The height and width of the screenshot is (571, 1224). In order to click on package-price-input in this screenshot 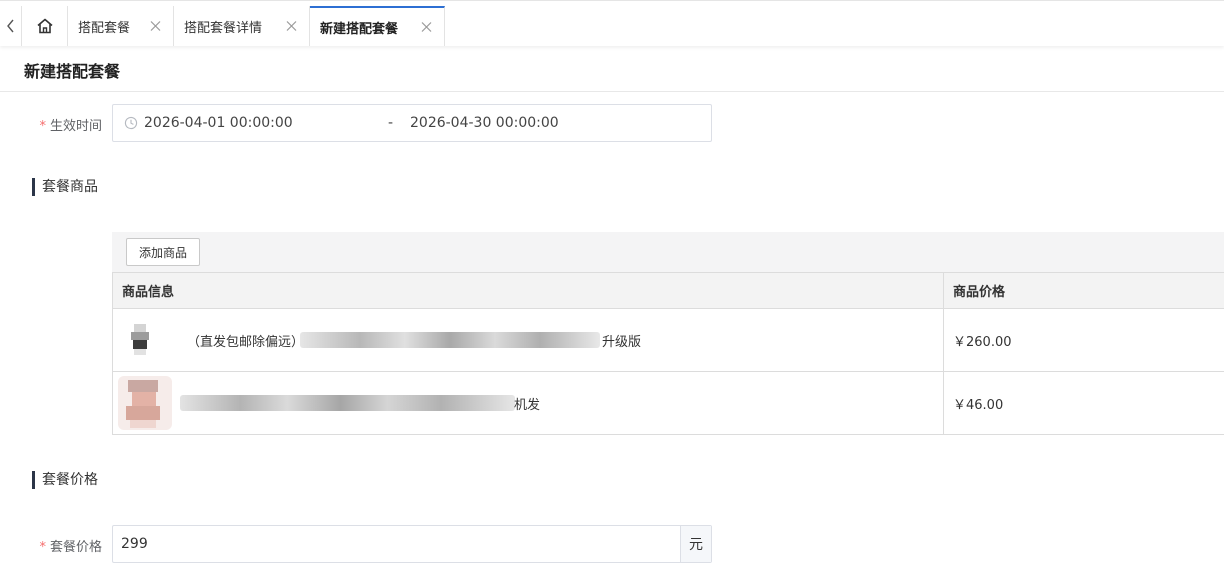, I will do `click(397, 544)`.